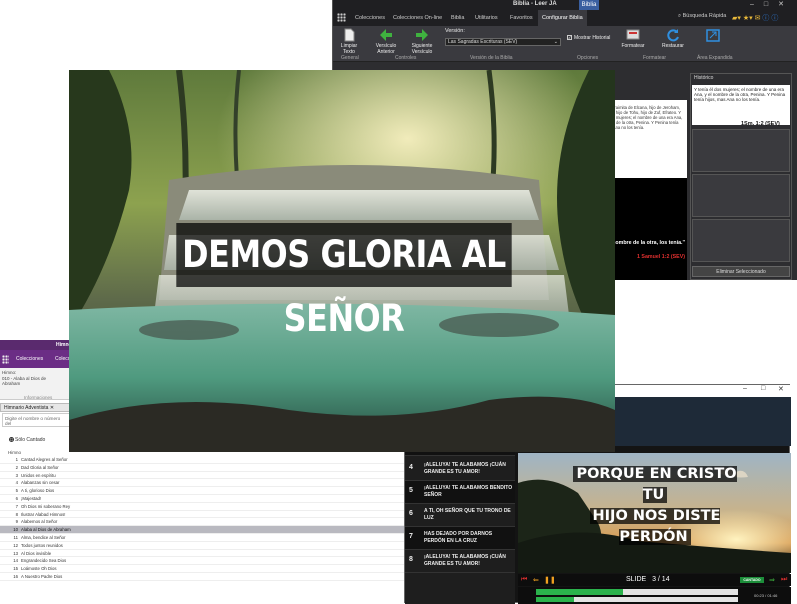 Image resolution: width=797 pixels, height=604 pixels. What do you see at coordinates (772, 580) in the screenshot?
I see `next-slide-icon: ⇒` at bounding box center [772, 580].